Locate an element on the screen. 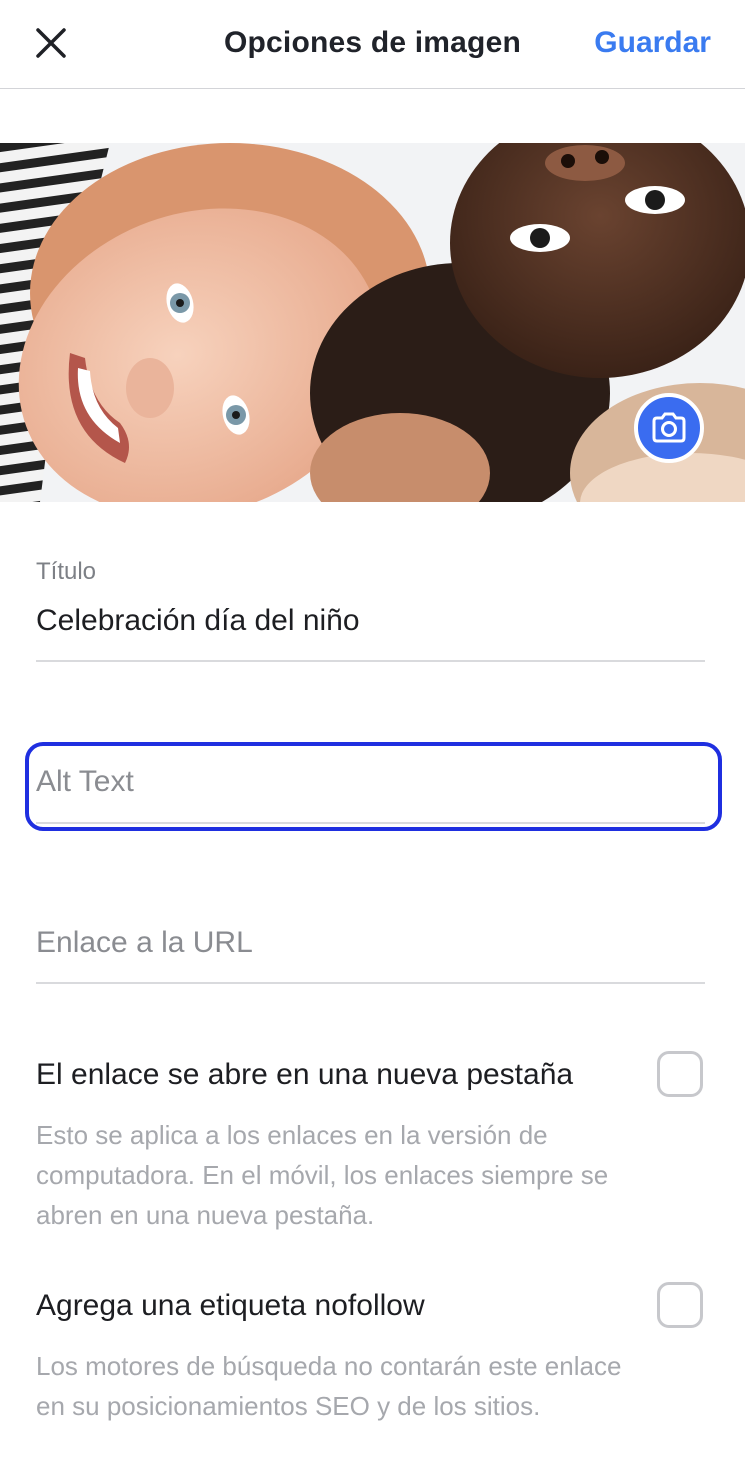 This screenshot has width=745, height=1471. title-input: Celebración día del niño is located at coordinates (198, 621).